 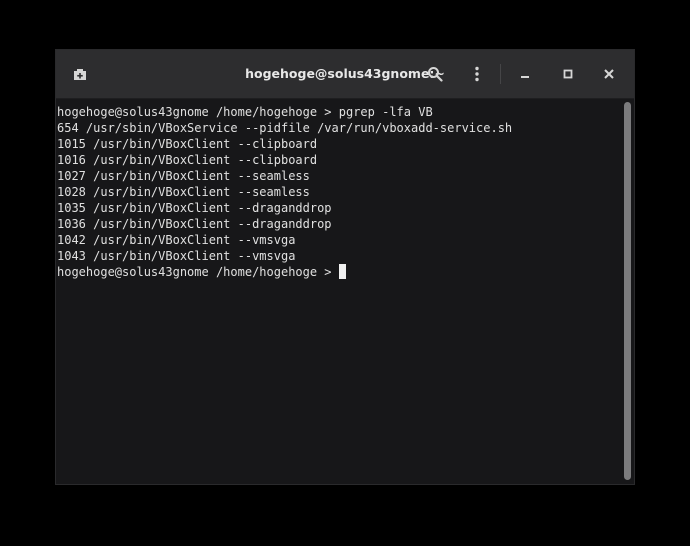 I want to click on minimize-icon, so click(x=525, y=77).